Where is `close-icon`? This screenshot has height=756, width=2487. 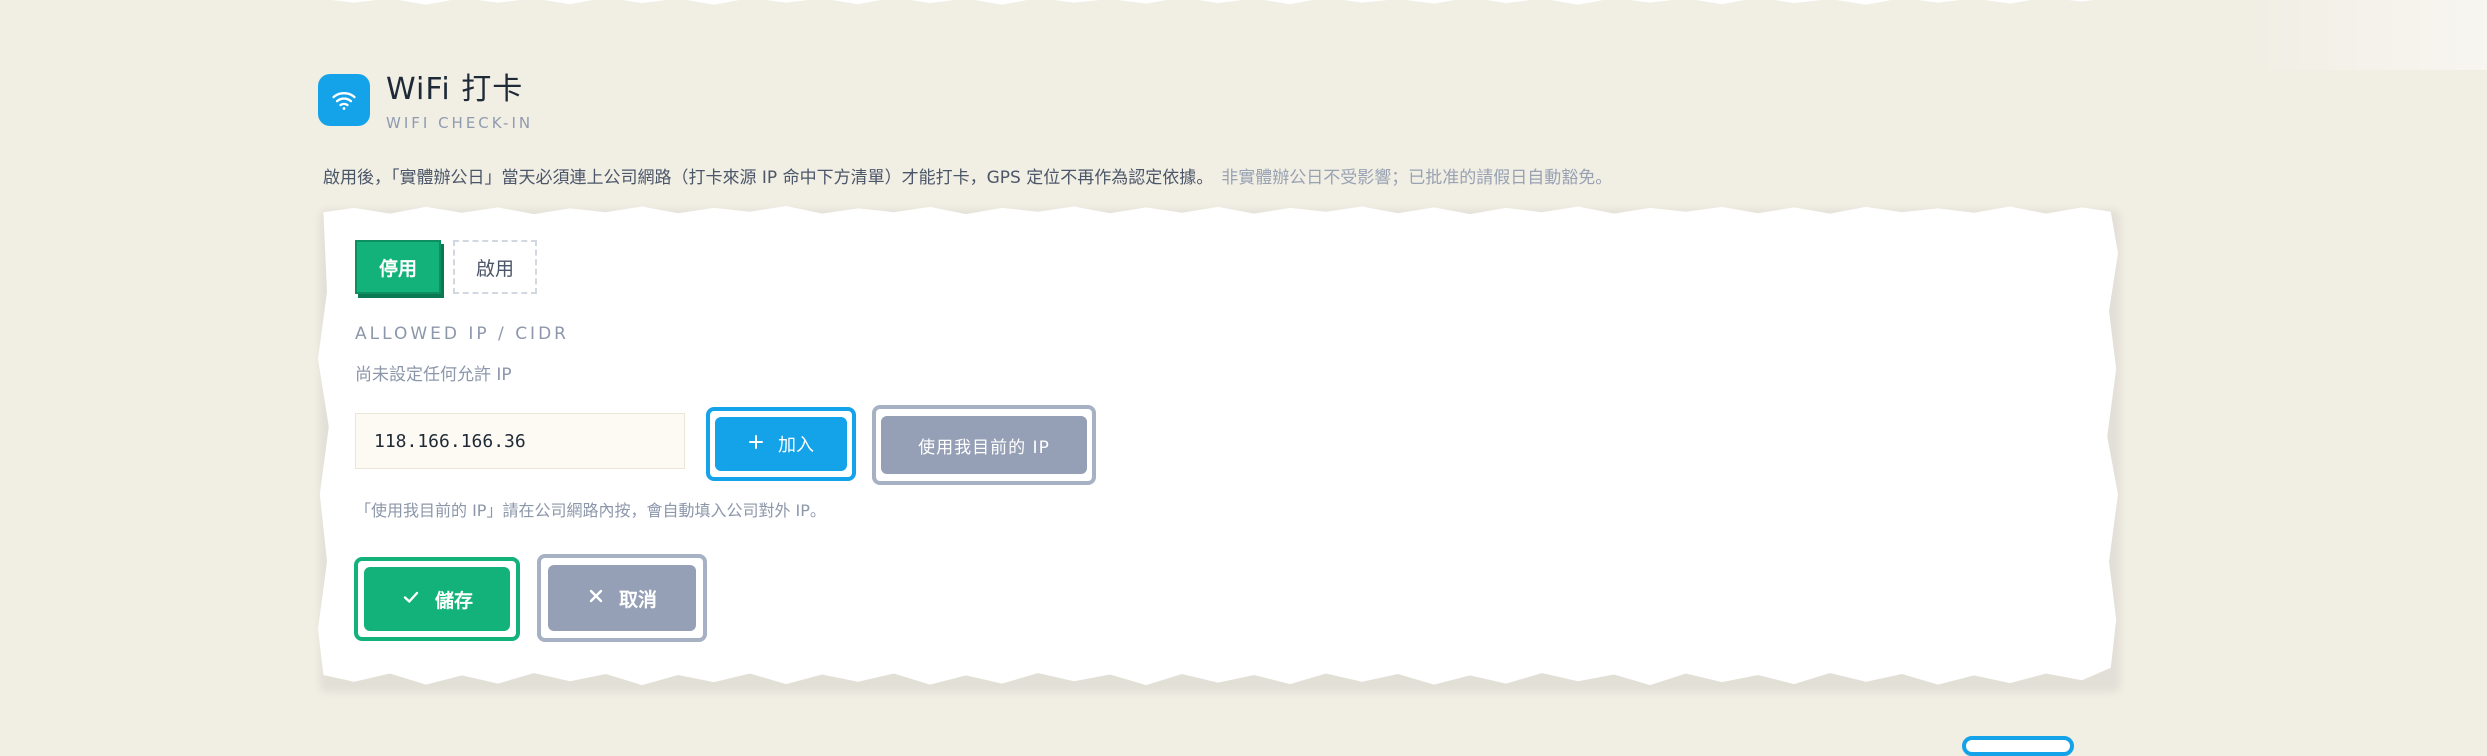
close-icon is located at coordinates (596, 598).